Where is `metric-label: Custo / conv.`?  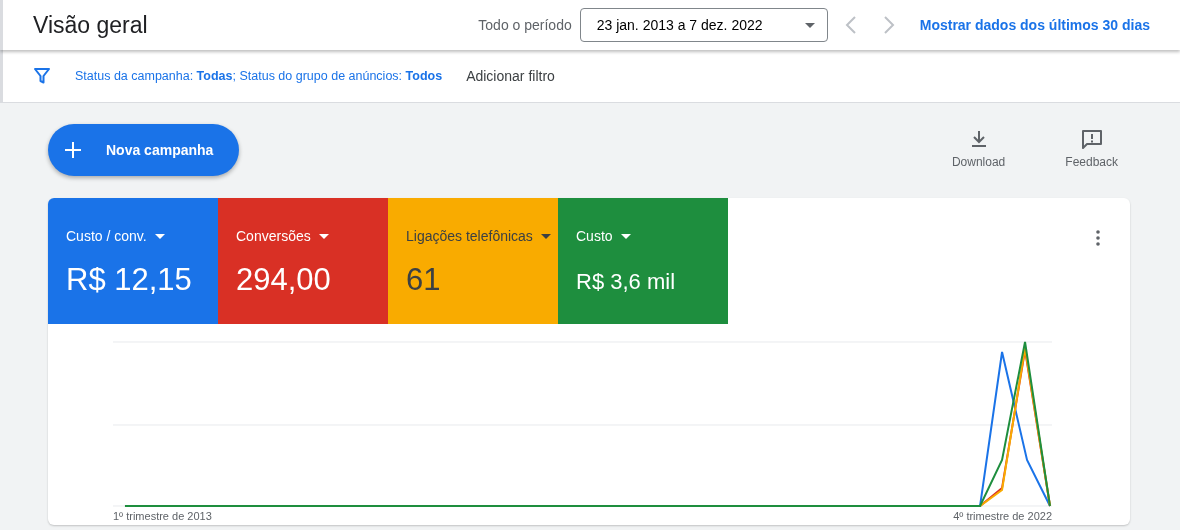 metric-label: Custo / conv. is located at coordinates (106, 236).